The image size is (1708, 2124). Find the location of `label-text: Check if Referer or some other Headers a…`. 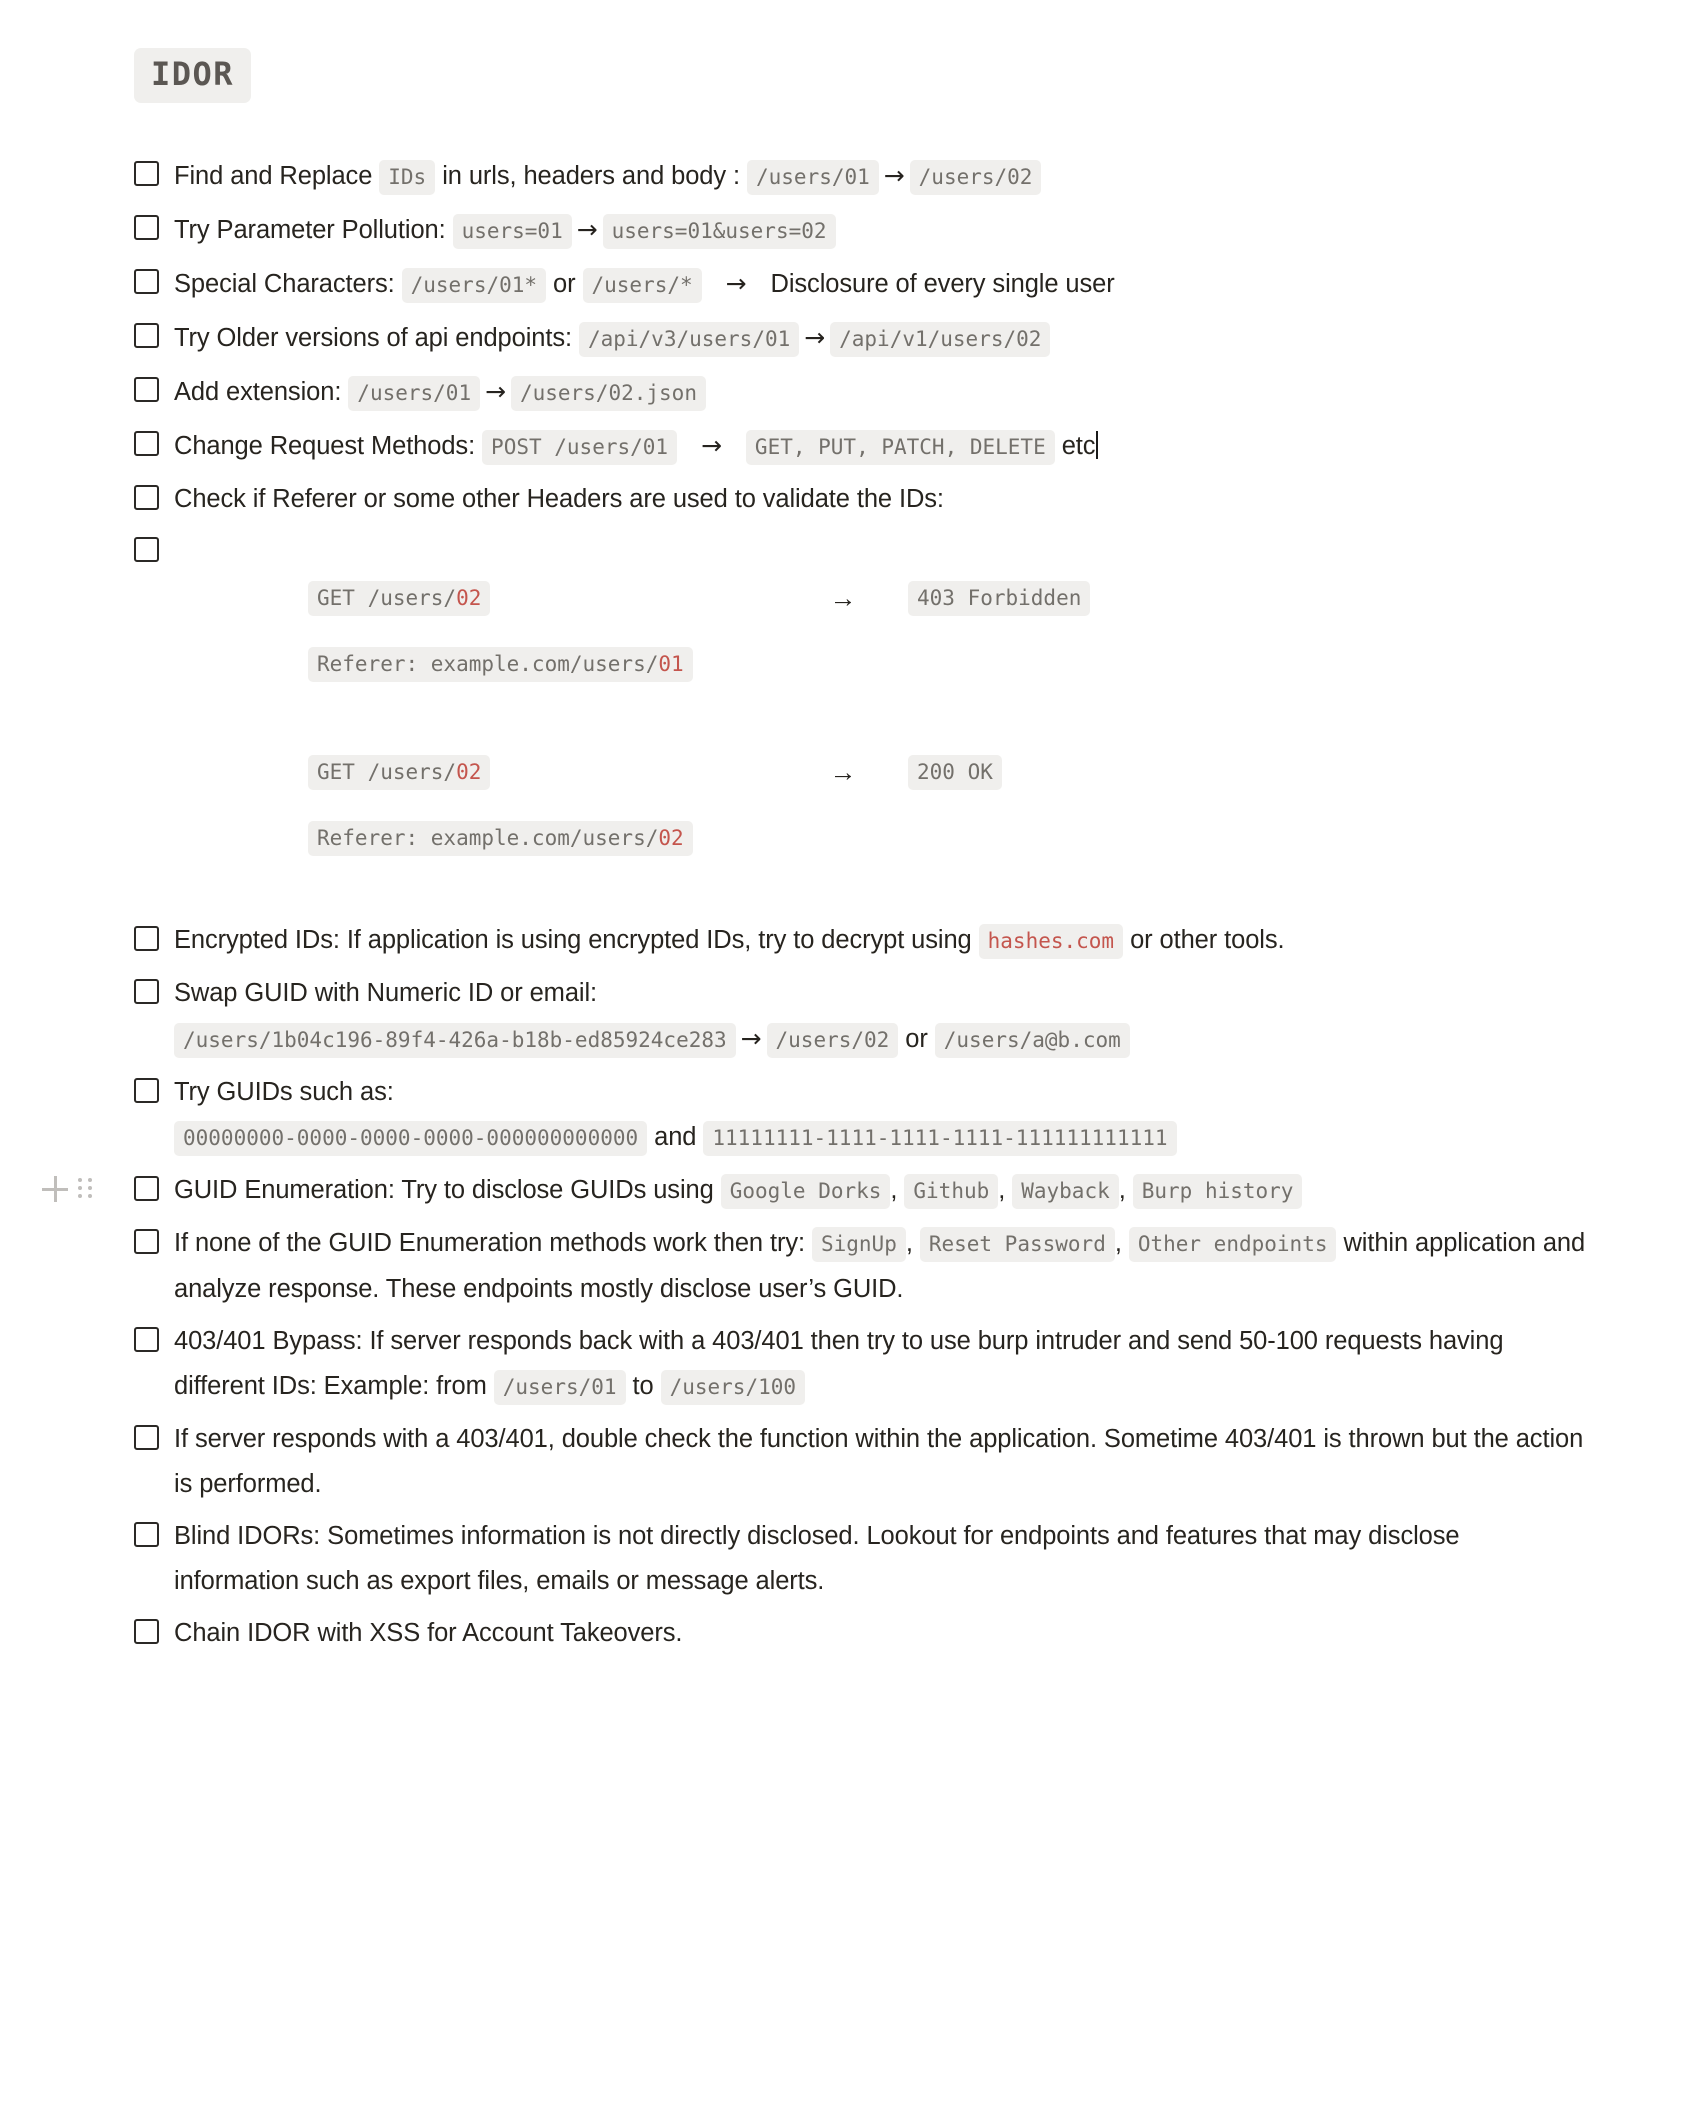

label-text: Check if Referer or some other Headers a… is located at coordinates (559, 499).